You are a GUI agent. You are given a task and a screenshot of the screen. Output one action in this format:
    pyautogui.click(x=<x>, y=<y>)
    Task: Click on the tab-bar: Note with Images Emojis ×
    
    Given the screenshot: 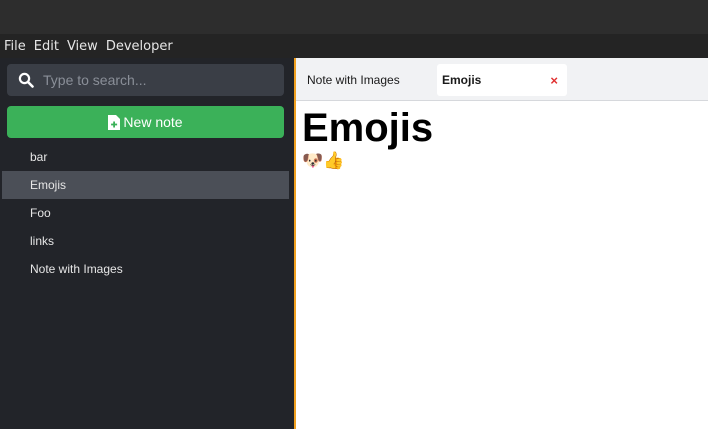 What is the action you would take?
    pyautogui.click(x=502, y=79)
    